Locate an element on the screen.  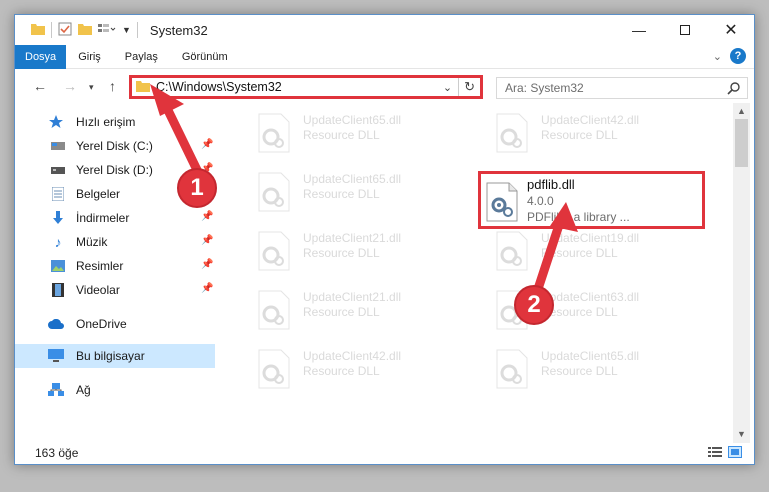
step-1-badge: 1 is located at coordinates (197, 188).